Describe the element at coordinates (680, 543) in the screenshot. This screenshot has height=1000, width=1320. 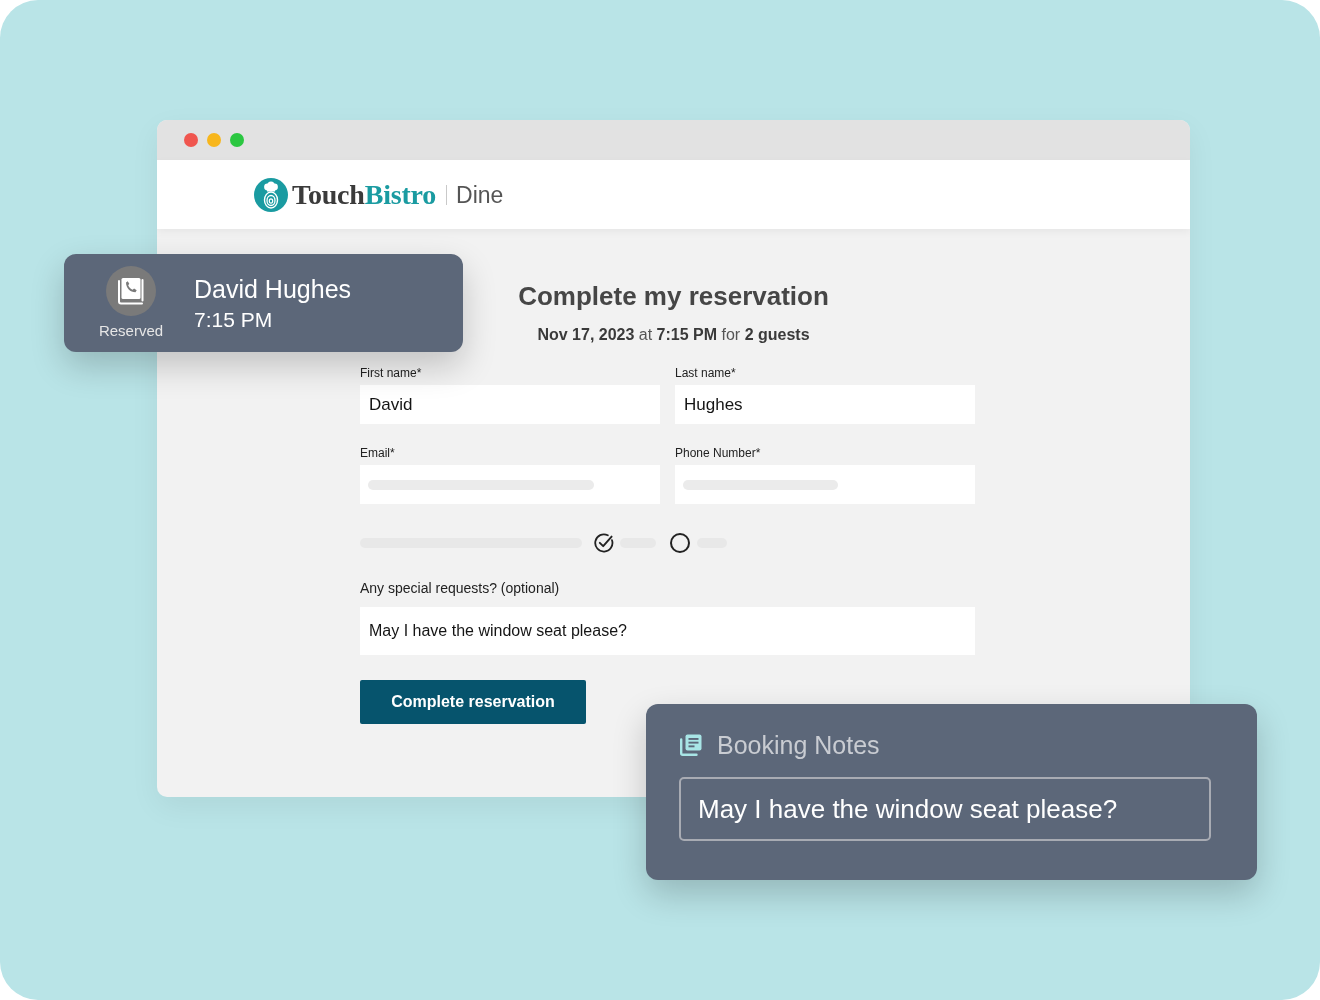
I see `empty-circle-icon` at that location.